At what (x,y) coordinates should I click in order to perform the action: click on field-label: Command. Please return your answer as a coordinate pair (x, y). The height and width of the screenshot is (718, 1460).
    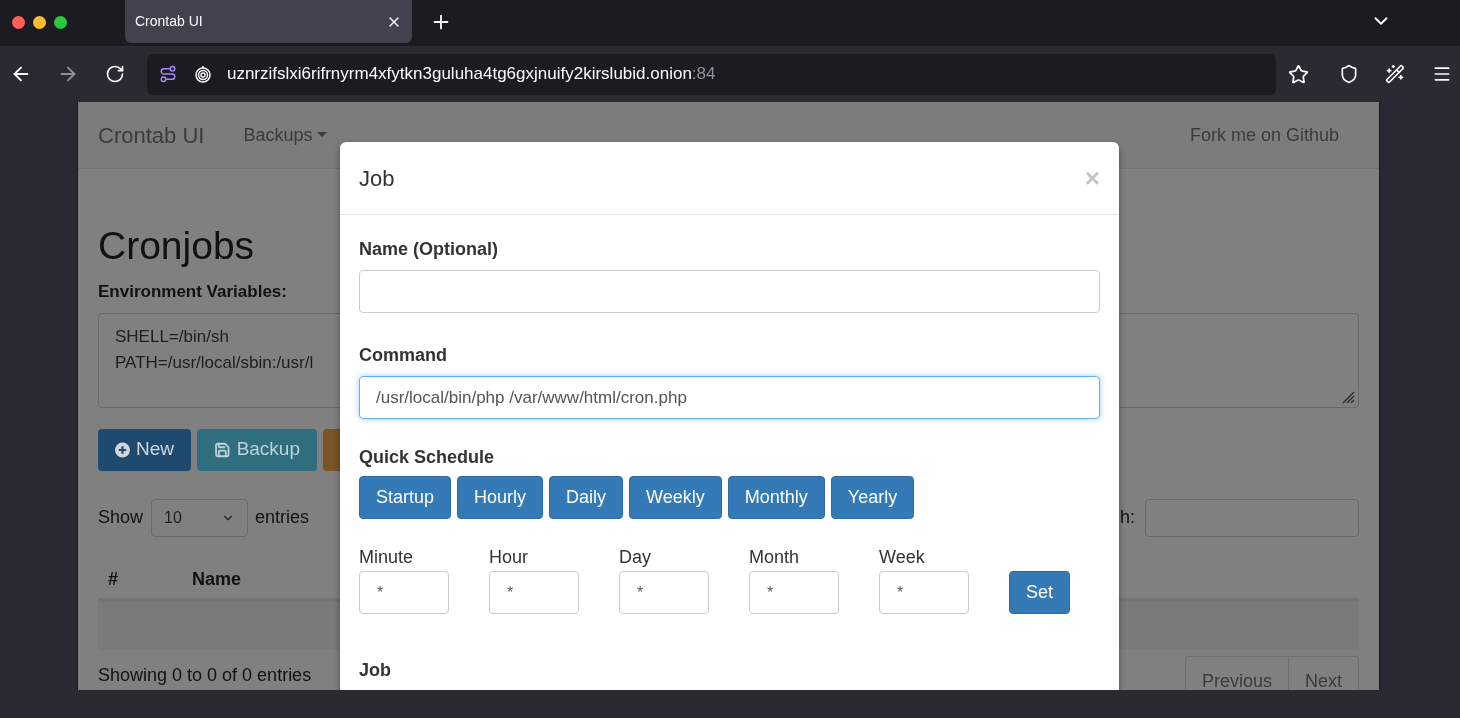
    Looking at the image, I should click on (403, 355).